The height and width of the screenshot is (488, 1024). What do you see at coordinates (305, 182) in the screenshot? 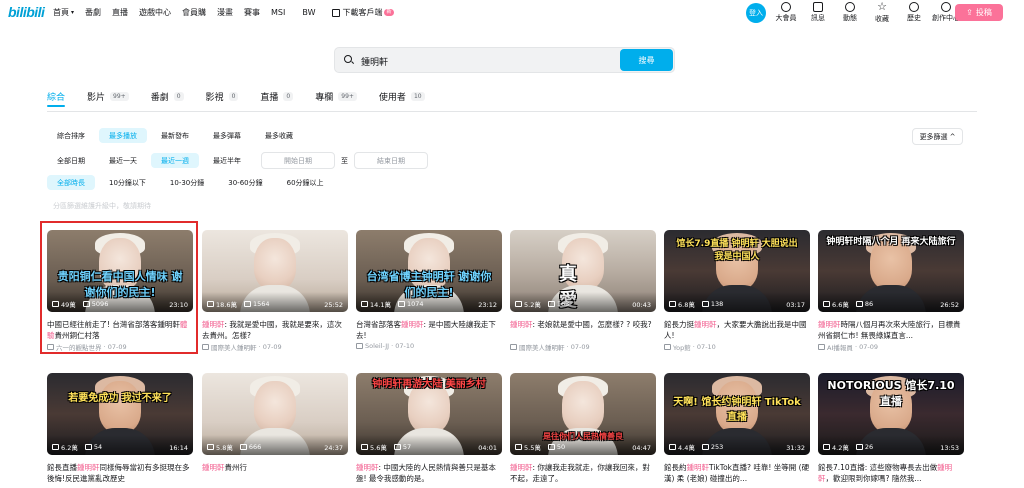
I see `duration-over-60: 60分鐘以上` at bounding box center [305, 182].